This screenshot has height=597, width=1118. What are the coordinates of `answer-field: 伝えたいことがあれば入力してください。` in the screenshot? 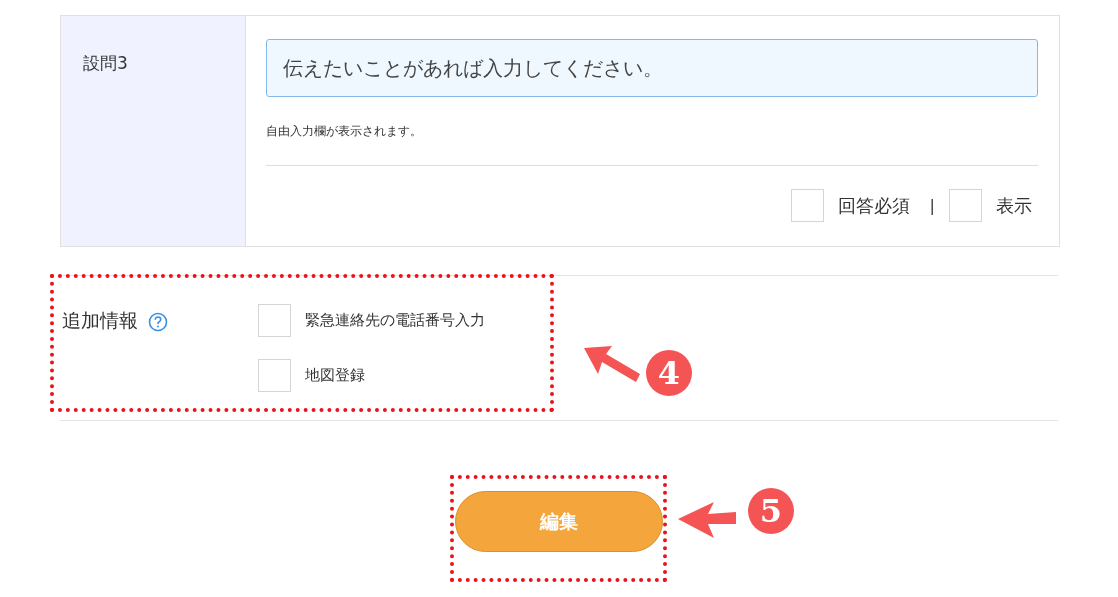 It's located at (652, 68).